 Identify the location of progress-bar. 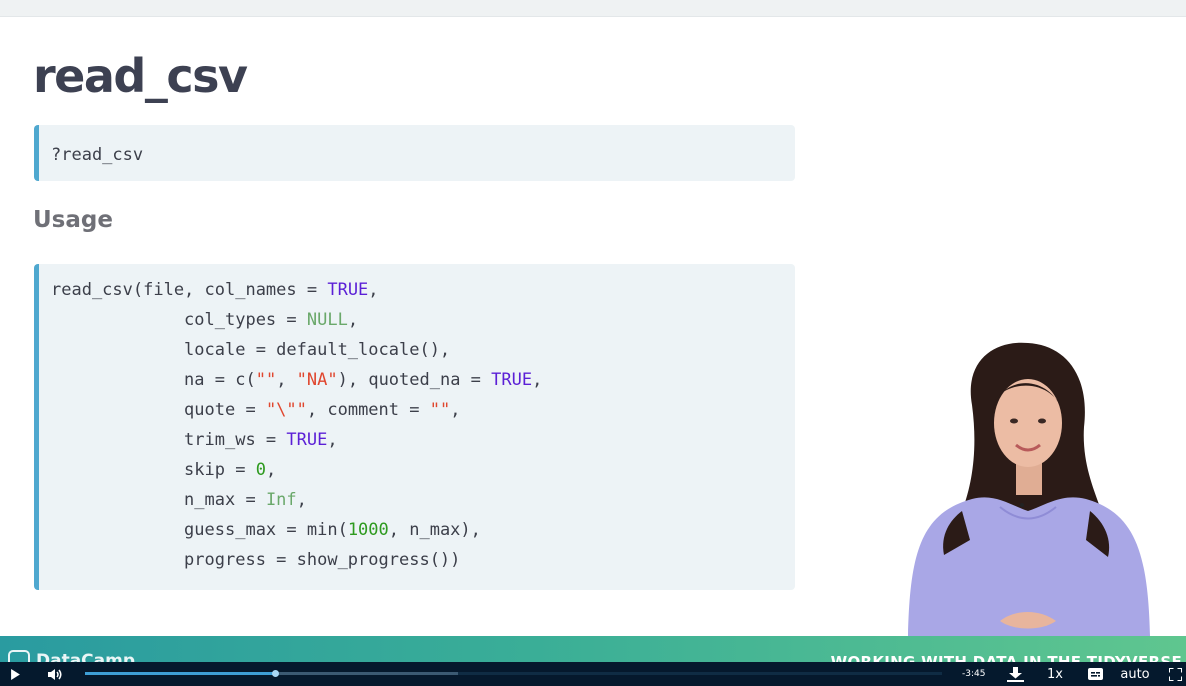
(513, 673).